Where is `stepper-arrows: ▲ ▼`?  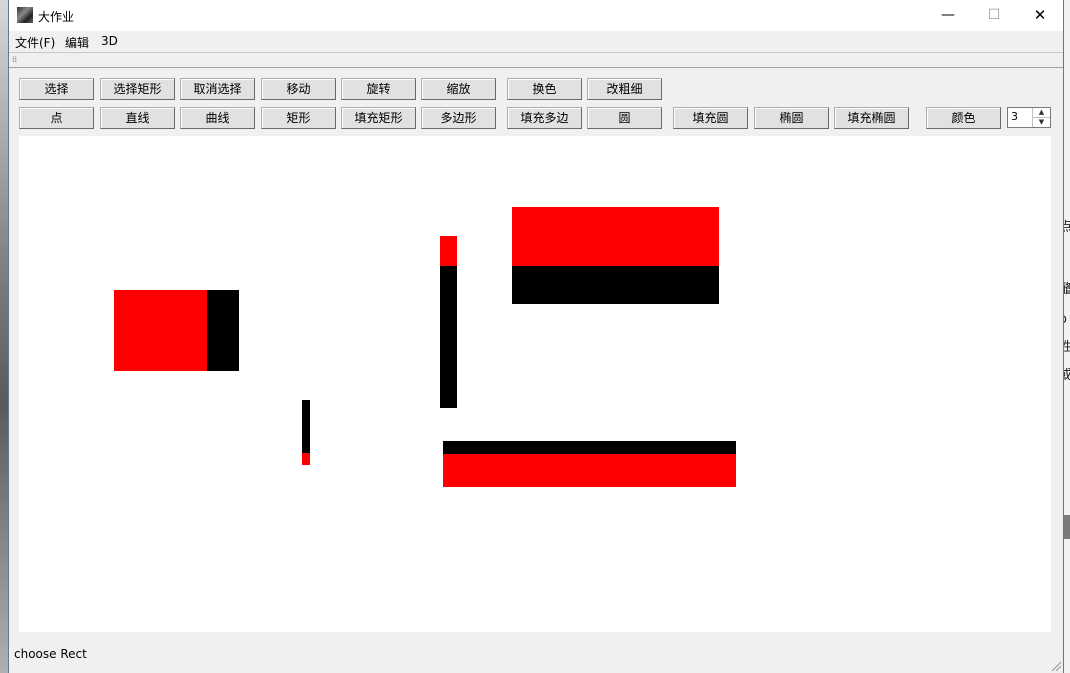
stepper-arrows: ▲ ▼ is located at coordinates (1041, 117).